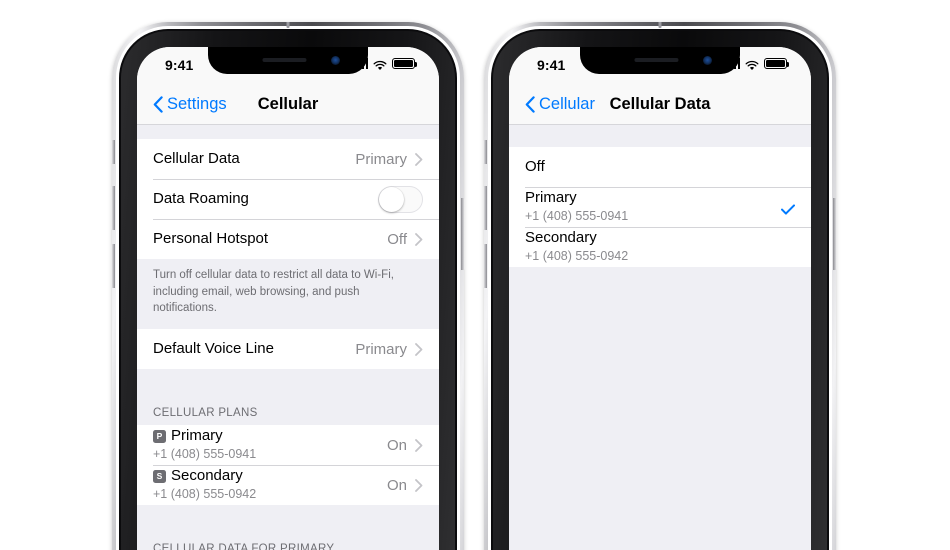  I want to click on row-option-primary: Primary +1 (408) 555-0941, so click(660, 207).